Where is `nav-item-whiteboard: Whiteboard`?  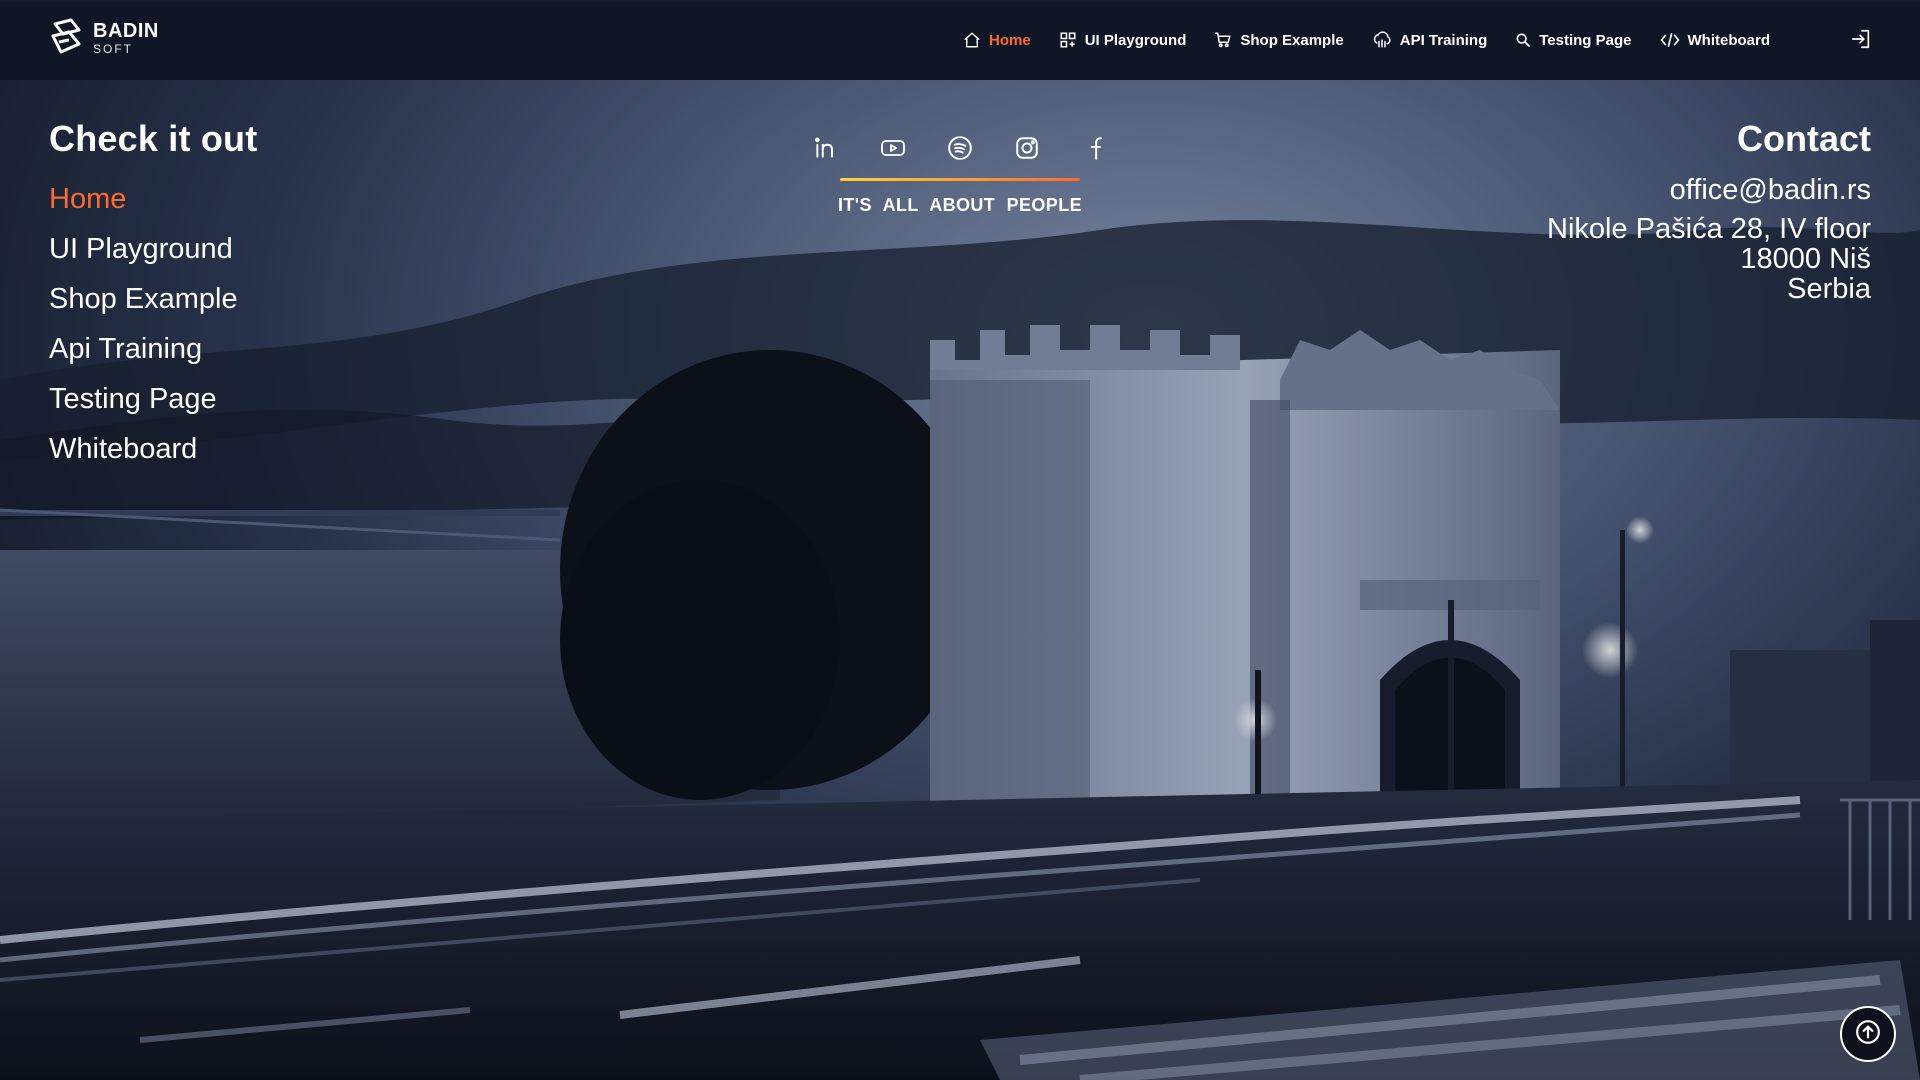
nav-item-whiteboard: Whiteboard is located at coordinates (1715, 40).